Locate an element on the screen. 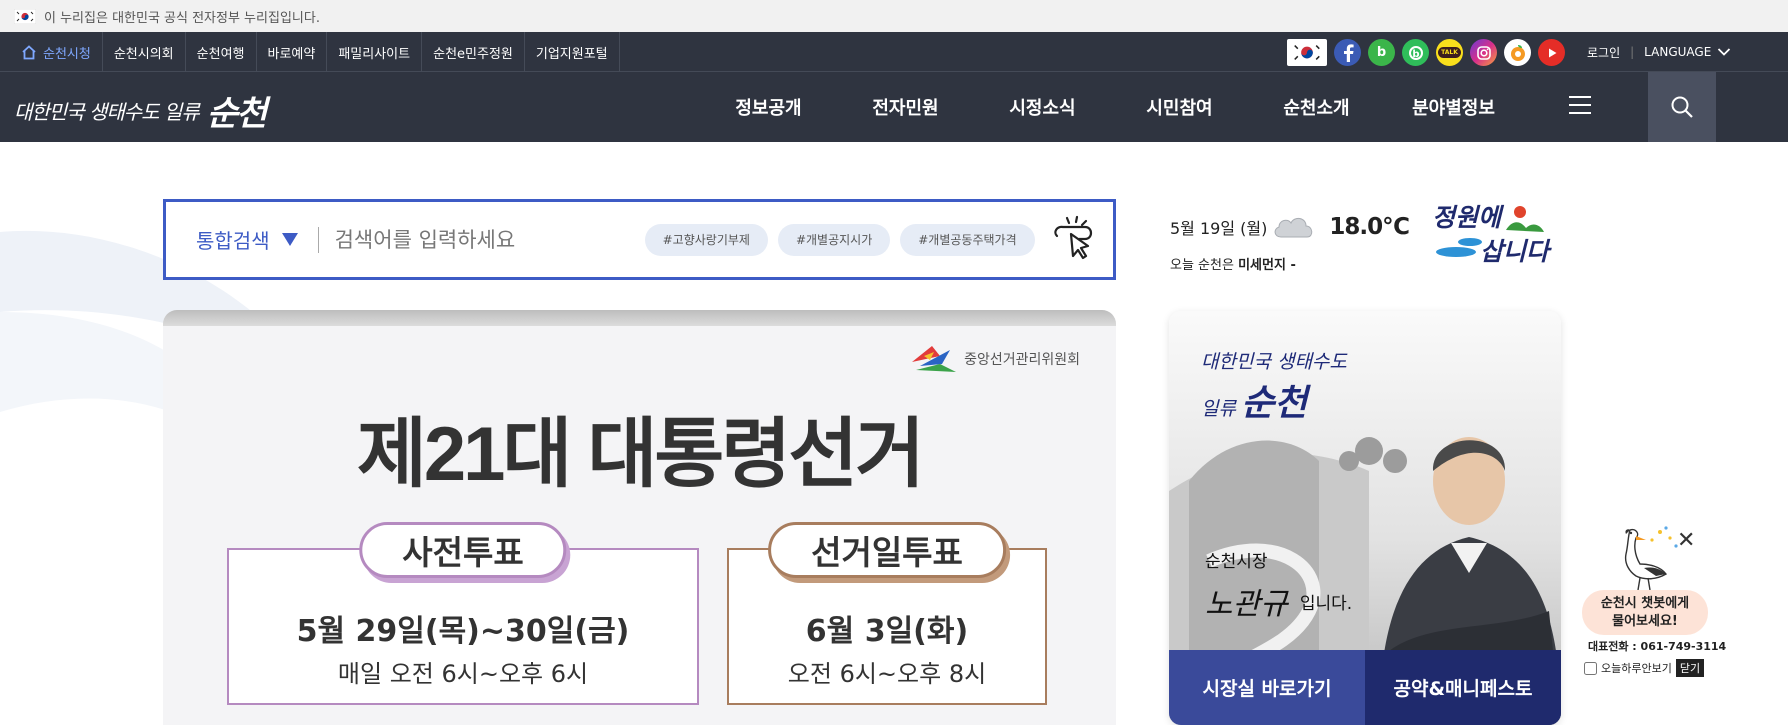  header-search-button is located at coordinates (1682, 107).